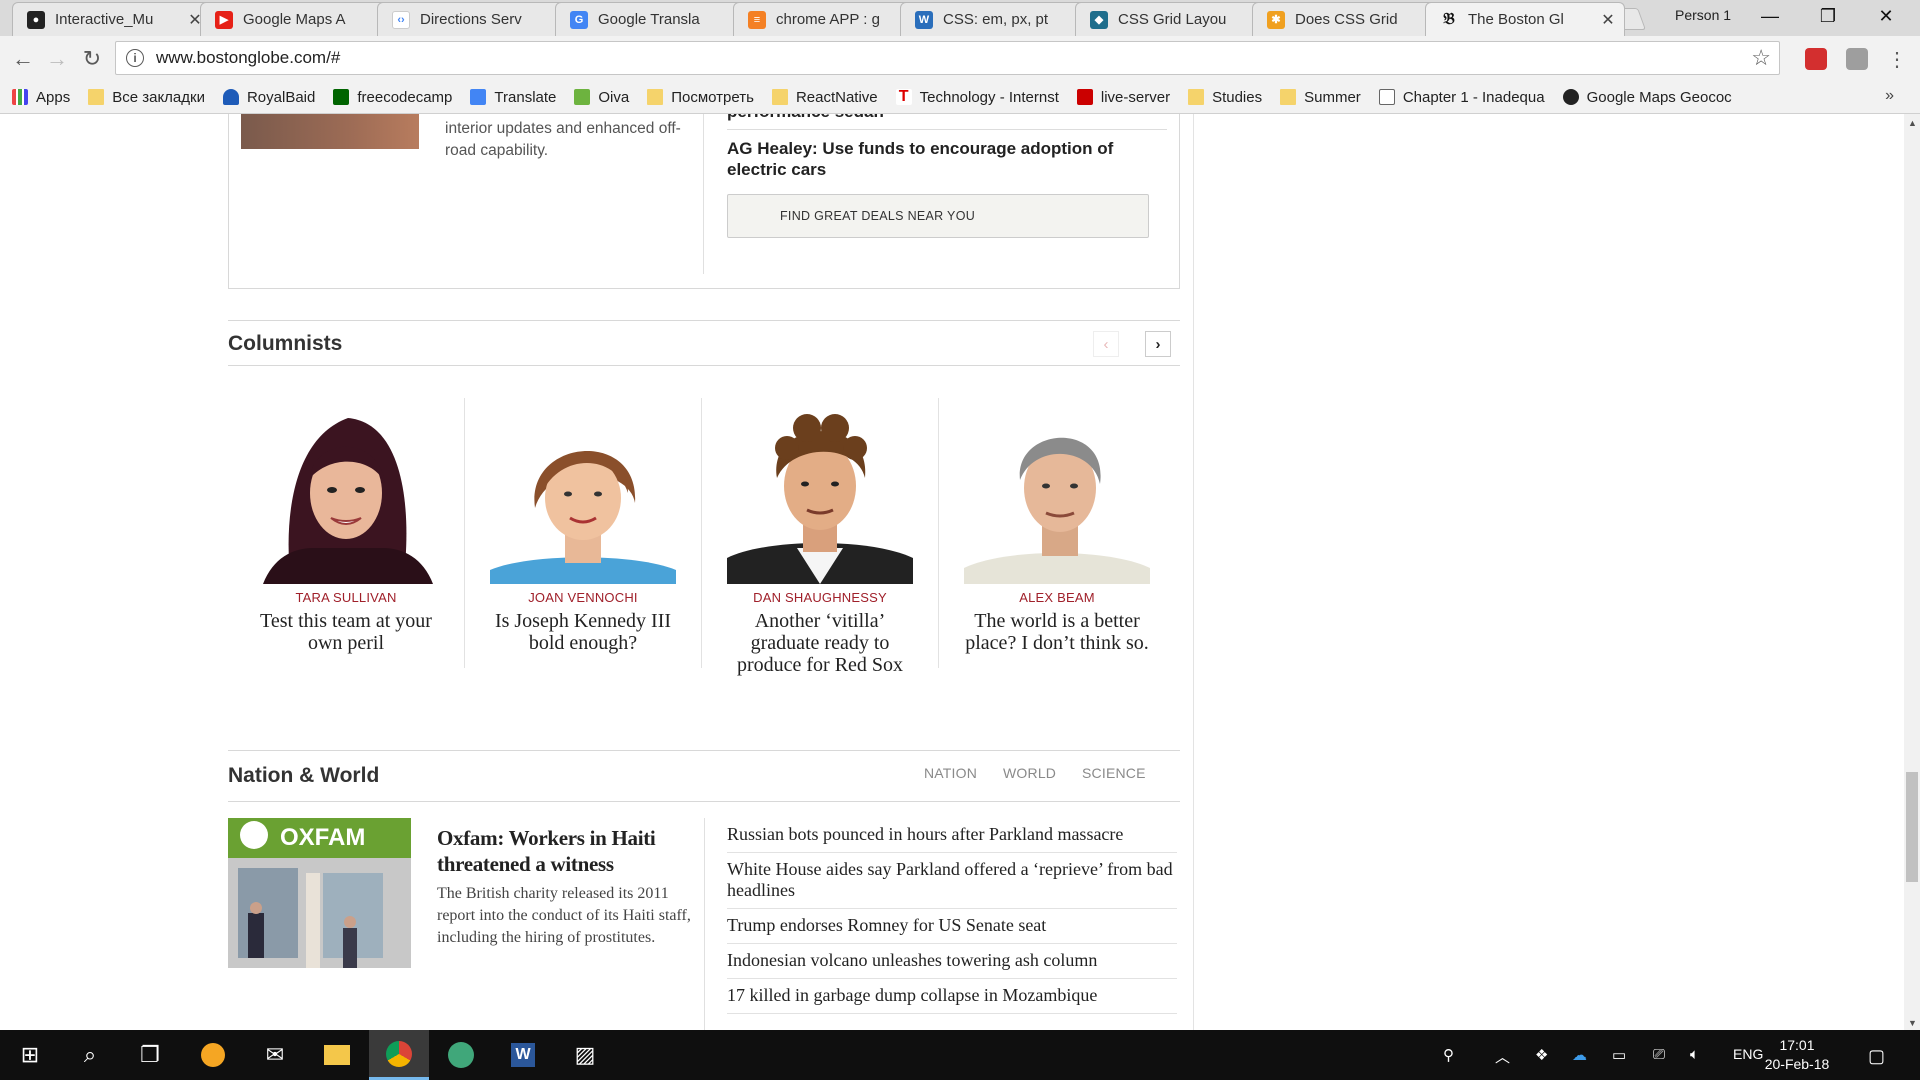 This screenshot has height=1080, width=1920. I want to click on headline-item: Trump endorses Romney for US Senate seat, so click(952, 926).